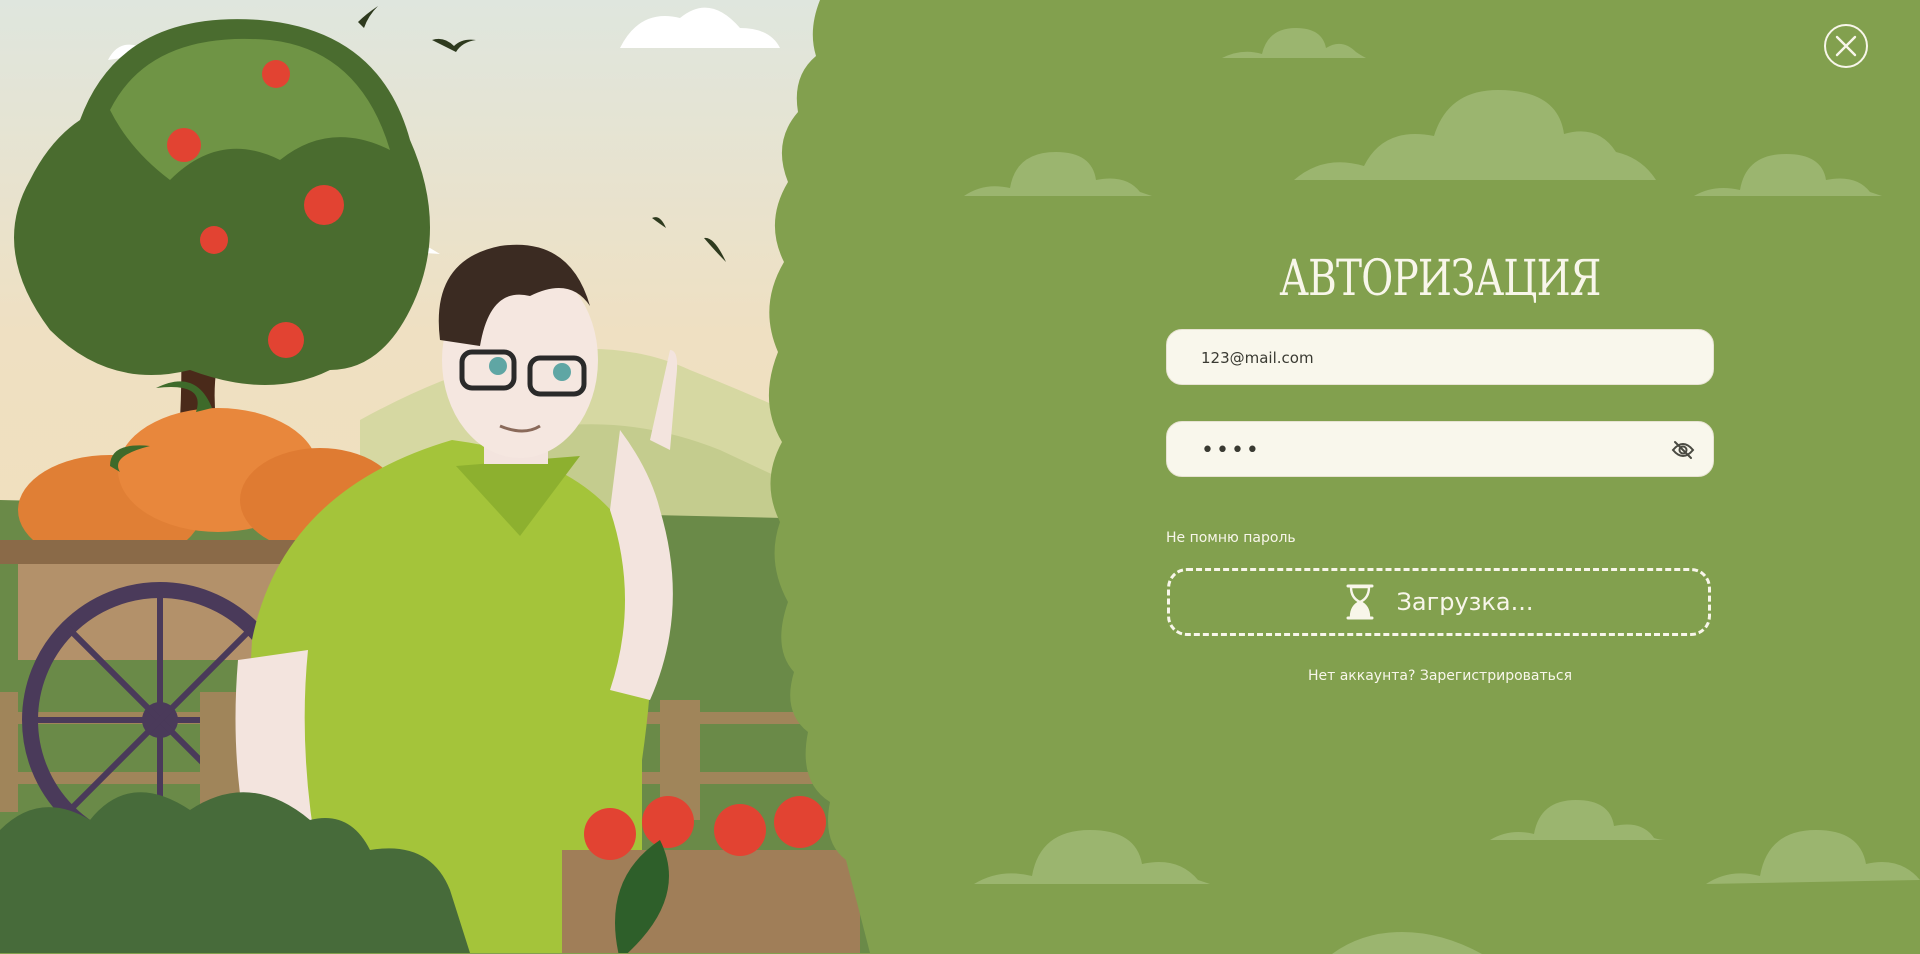  What do you see at coordinates (1421, 358) in the screenshot?
I see `email-input` at bounding box center [1421, 358].